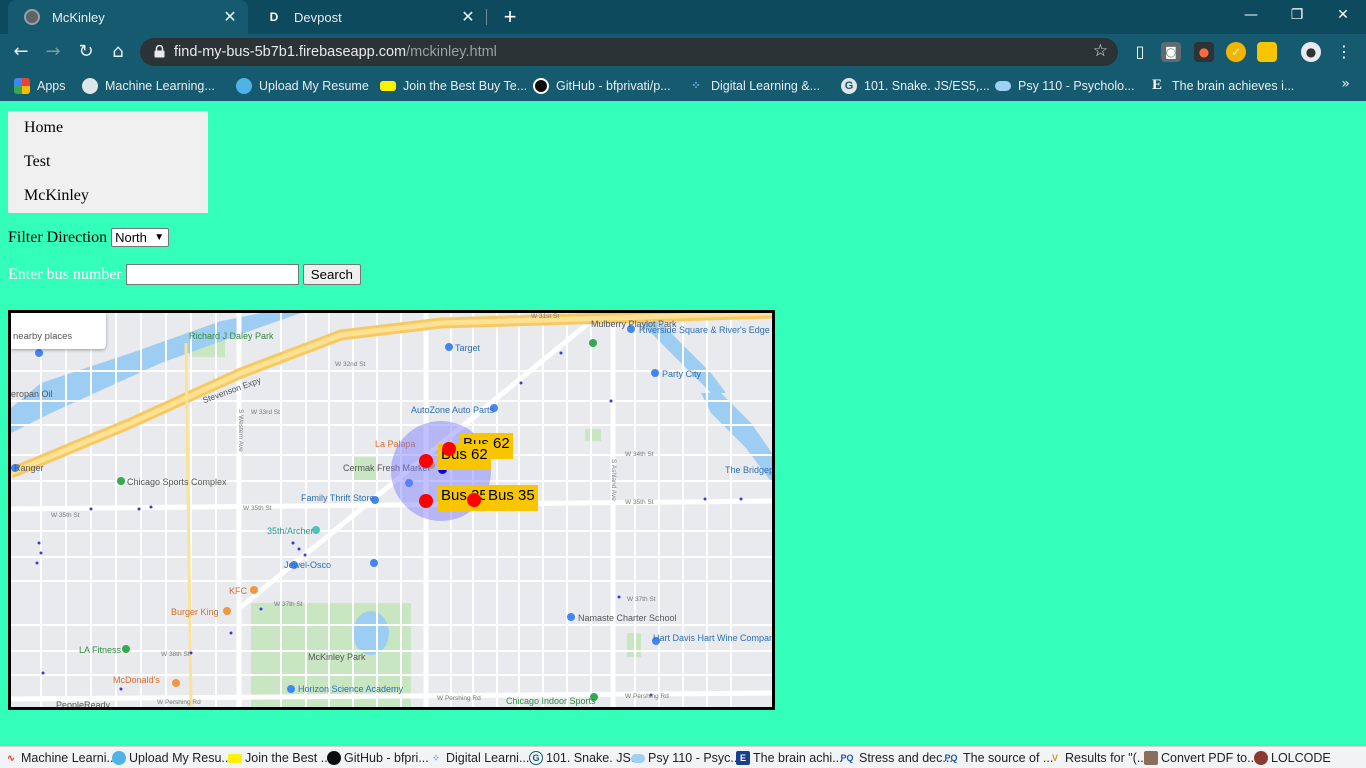  What do you see at coordinates (40, 85) in the screenshot?
I see `bookmark-apps: Apps` at bounding box center [40, 85].